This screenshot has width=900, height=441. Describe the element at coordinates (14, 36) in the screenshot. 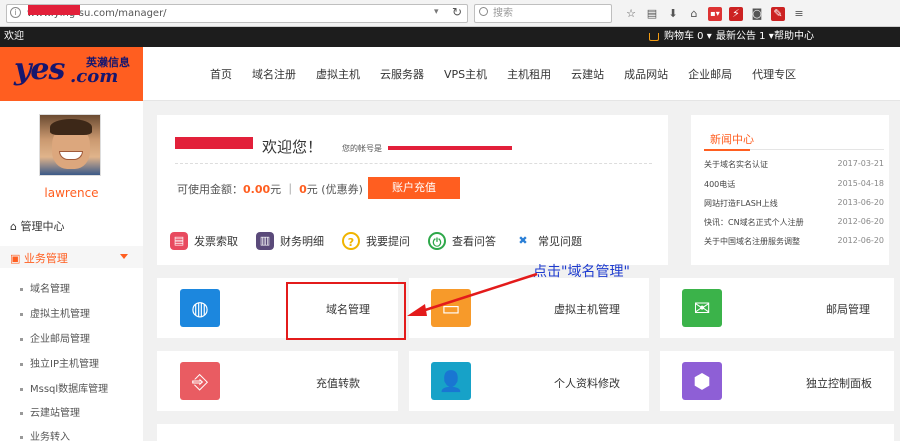

I see `welcome-text: 欢迎` at that location.